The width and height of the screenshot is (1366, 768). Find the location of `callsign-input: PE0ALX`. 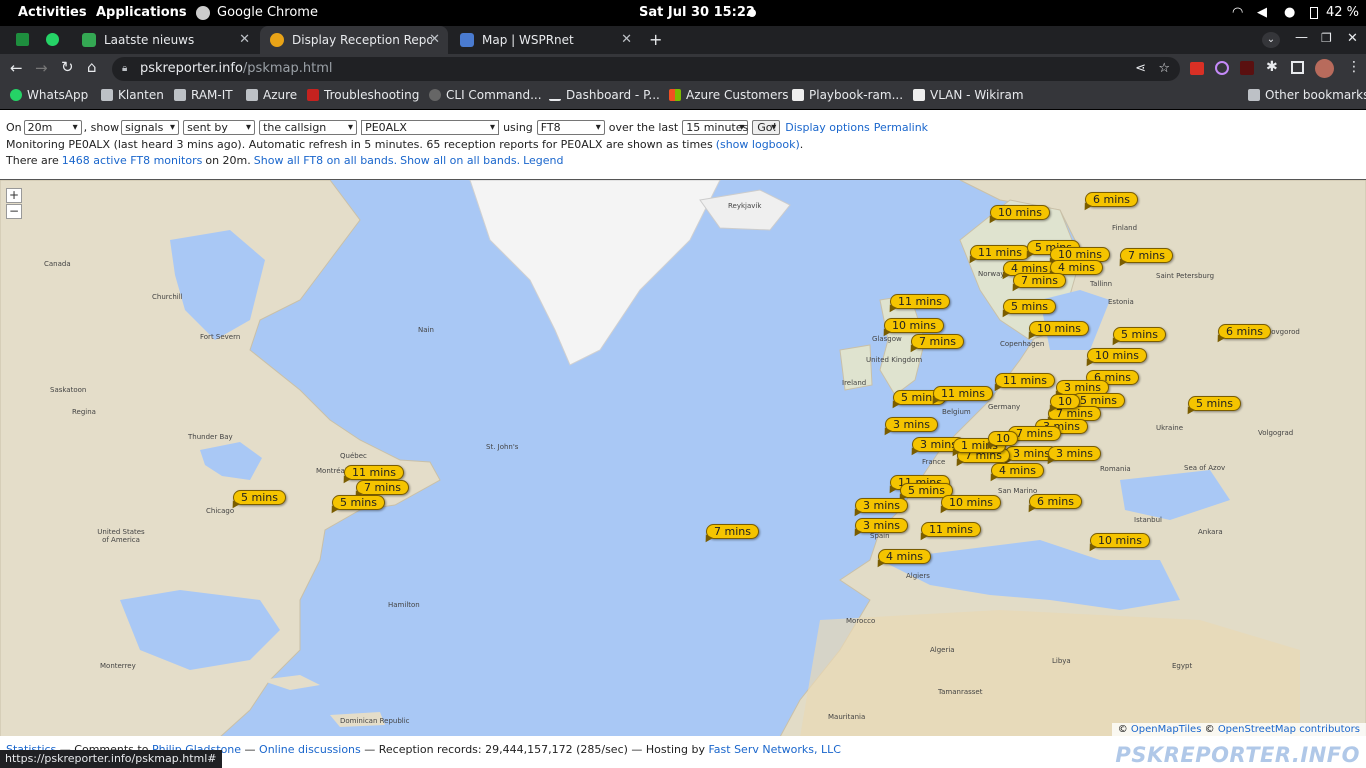

callsign-input: PE0ALX is located at coordinates (430, 127).